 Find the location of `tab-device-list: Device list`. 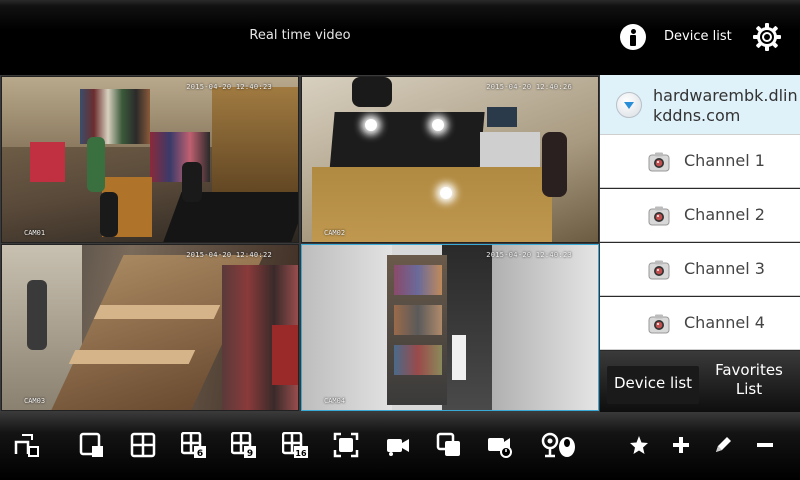

tab-device-list: Device list is located at coordinates (653, 385).